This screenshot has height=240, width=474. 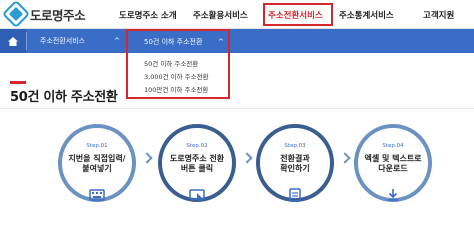 I want to click on step-description: 지번을 직접입력/ 붙여넣기, so click(x=97, y=164).